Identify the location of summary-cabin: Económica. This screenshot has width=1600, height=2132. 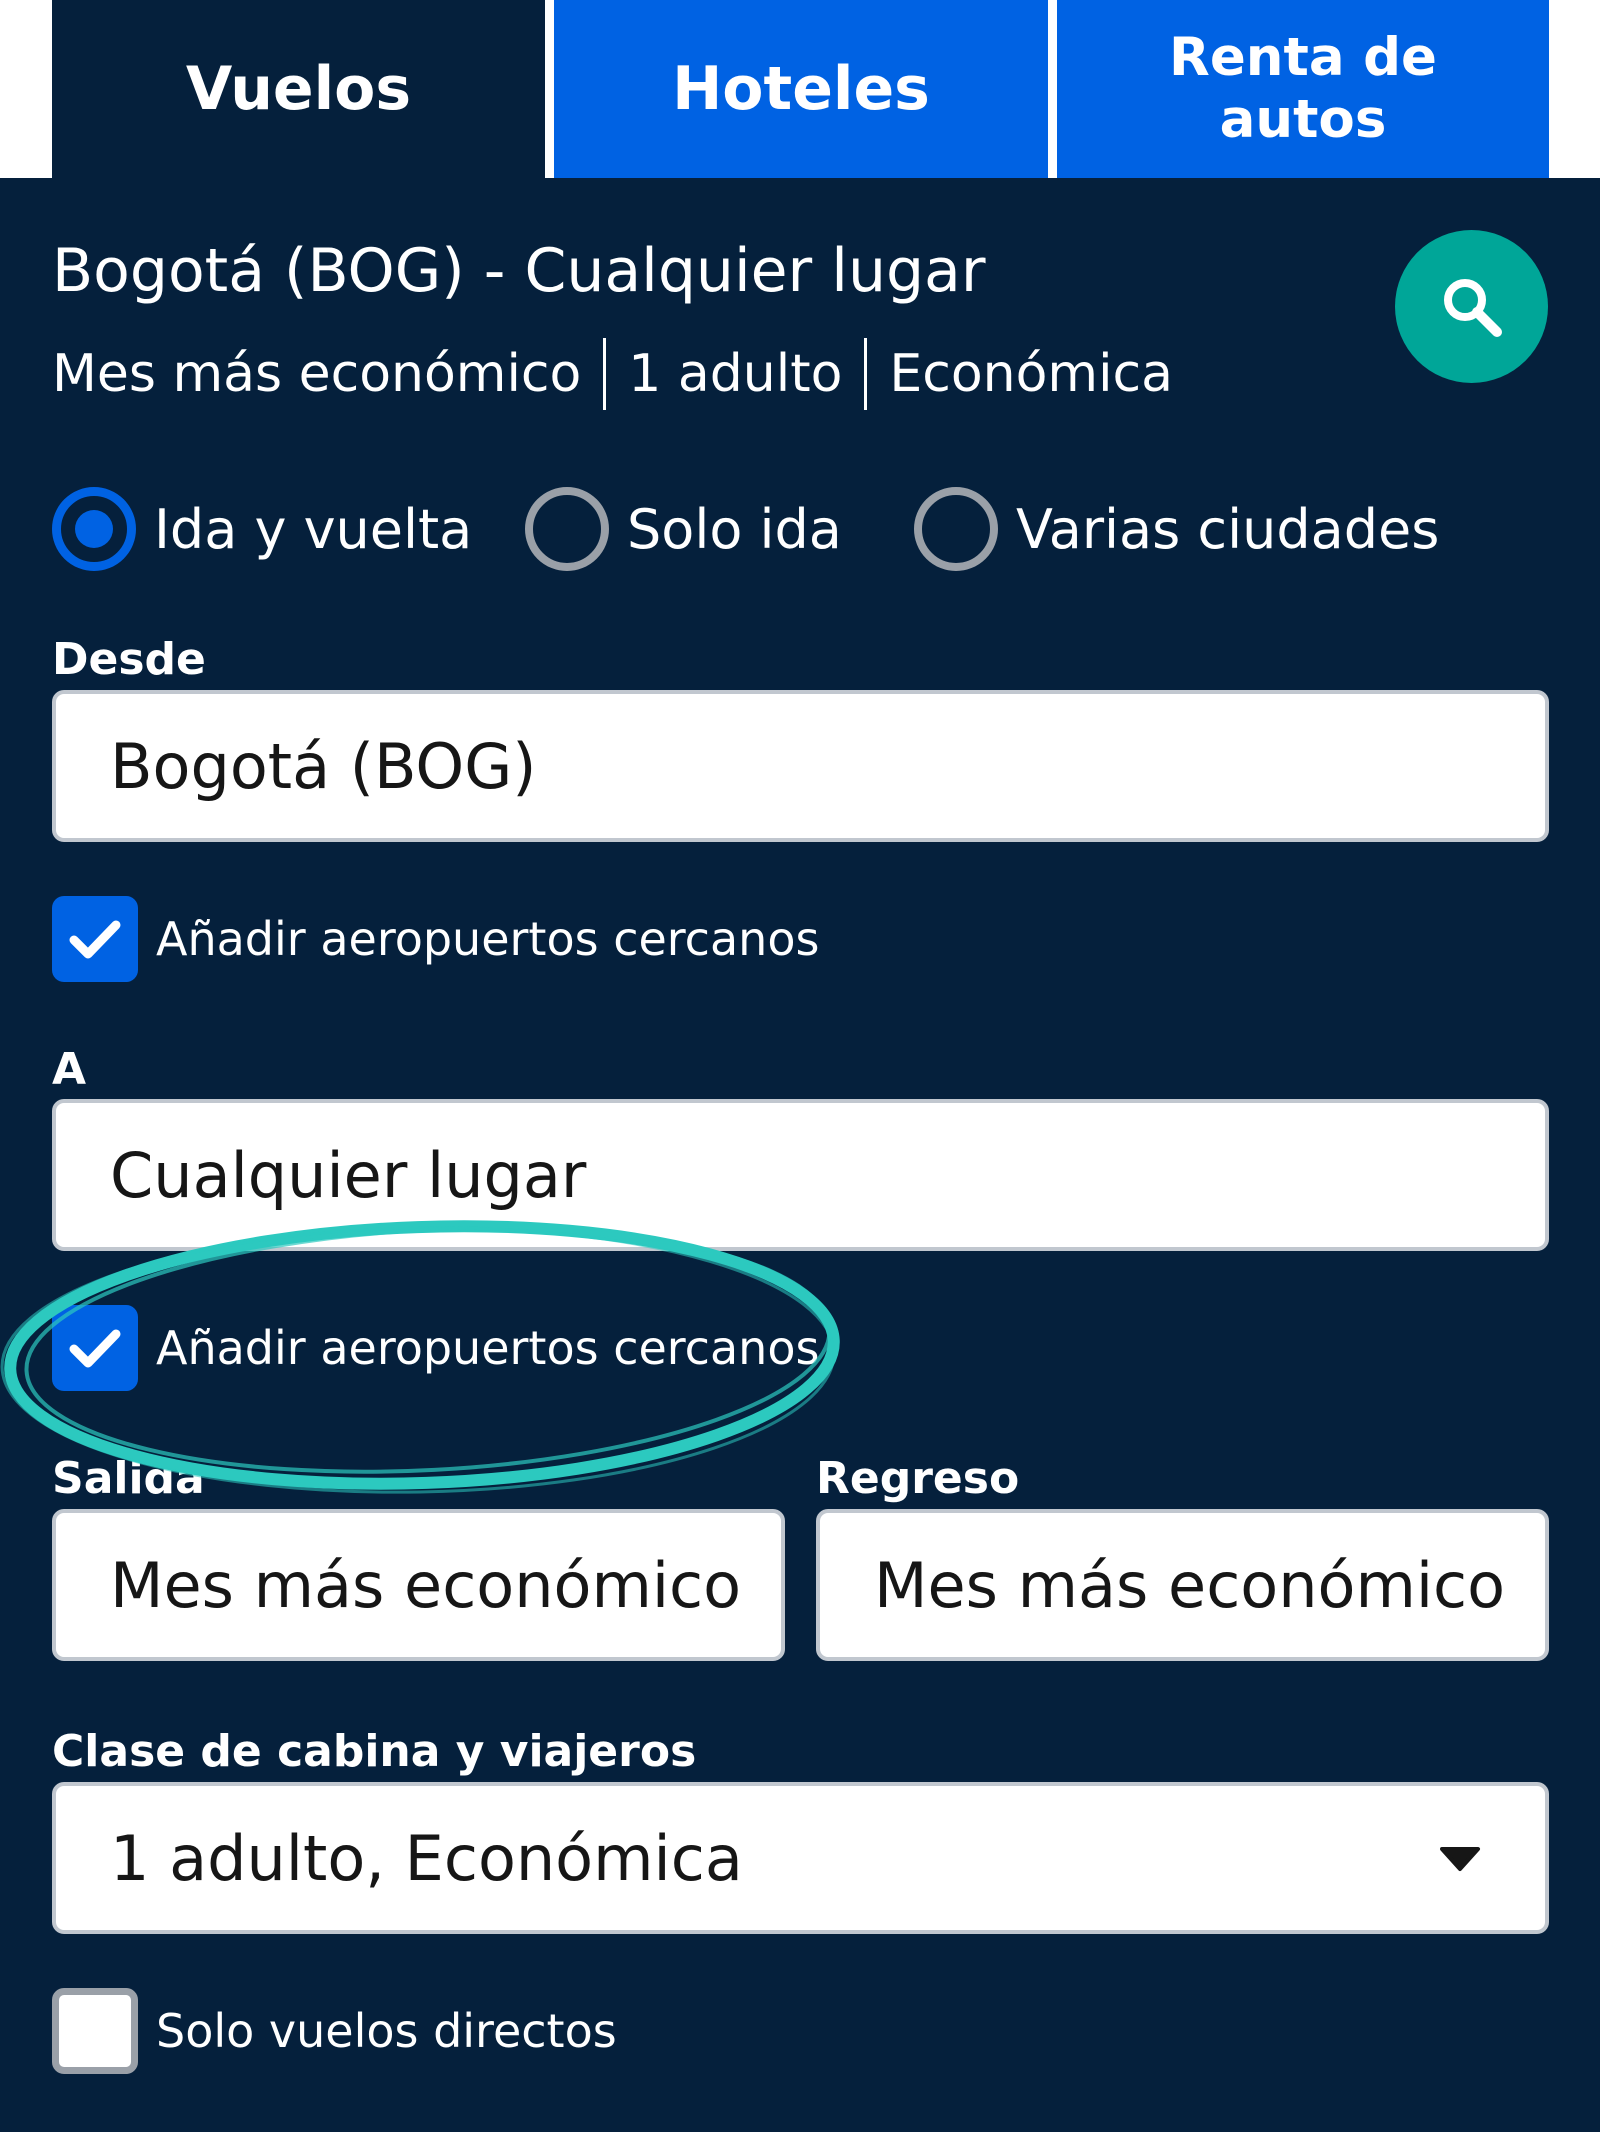
(1031, 374).